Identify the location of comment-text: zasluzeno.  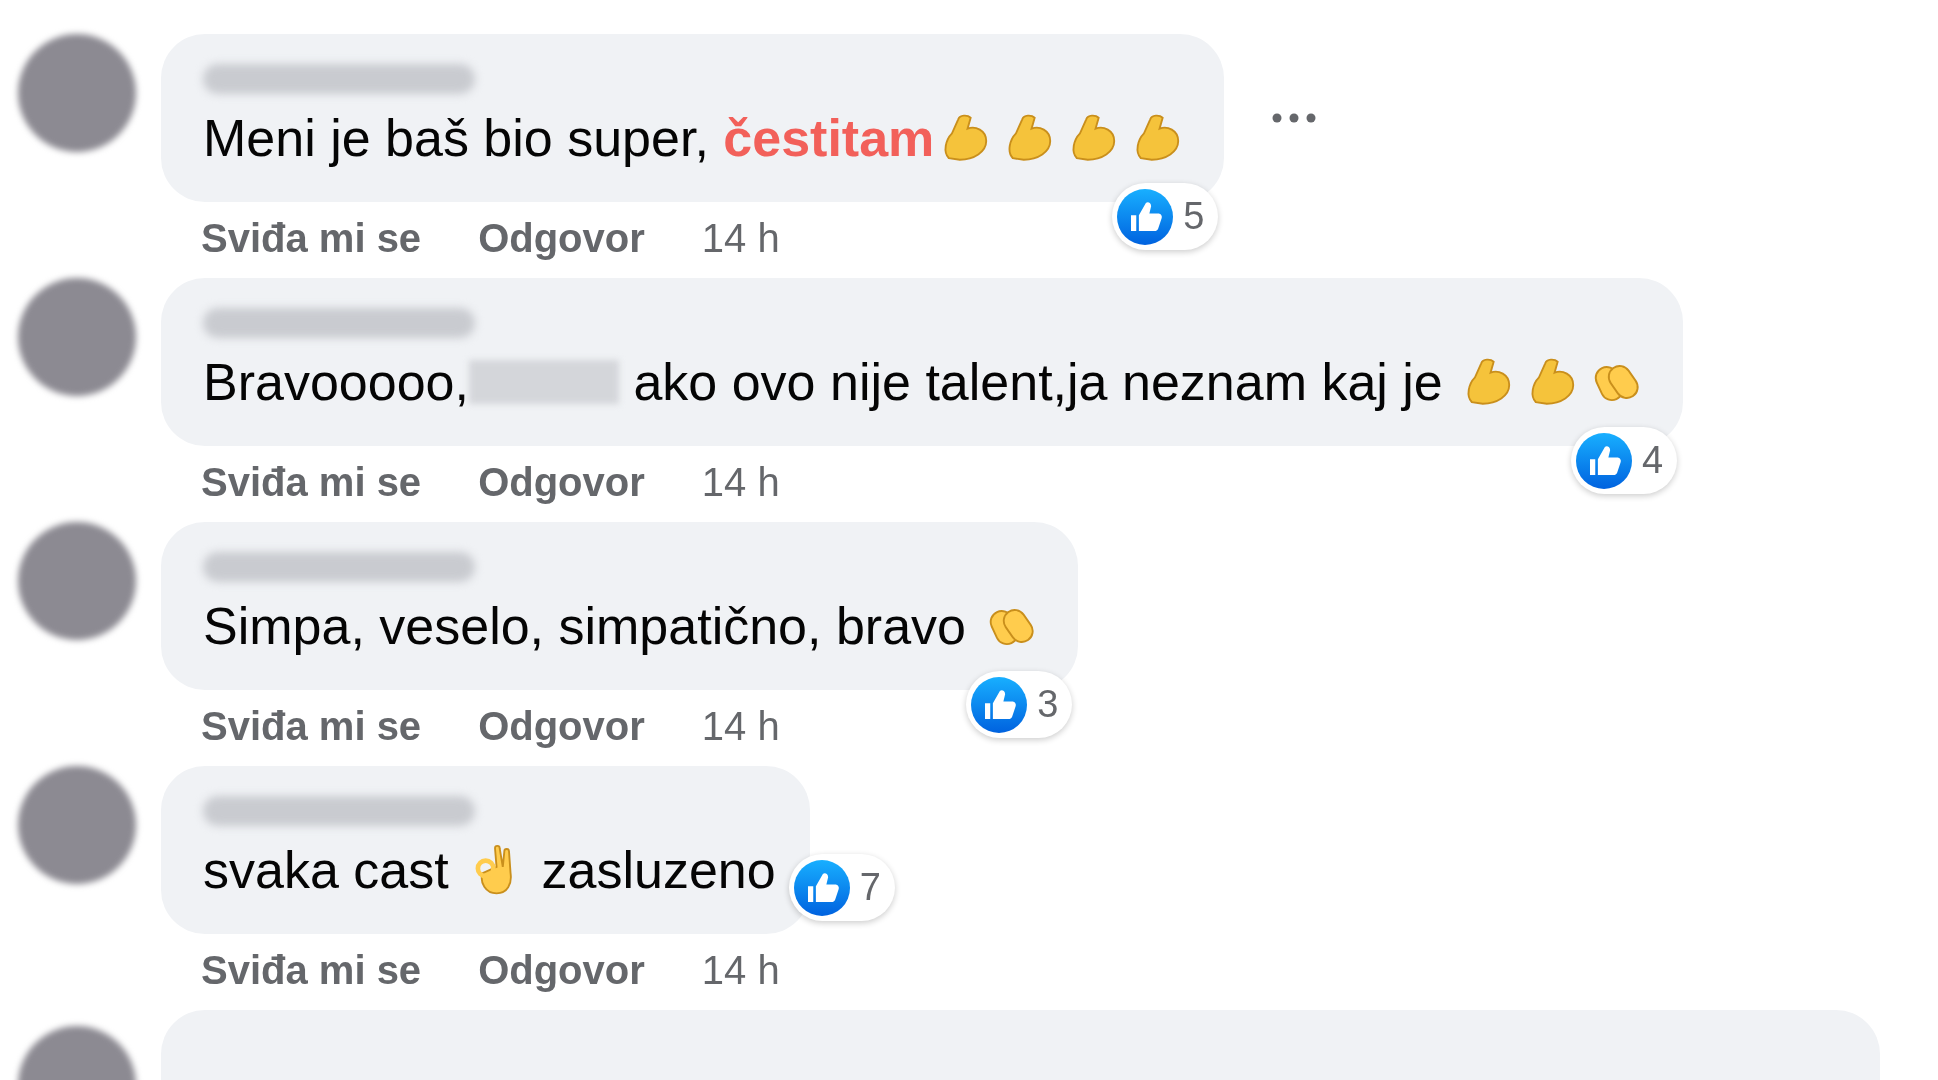
(658, 870).